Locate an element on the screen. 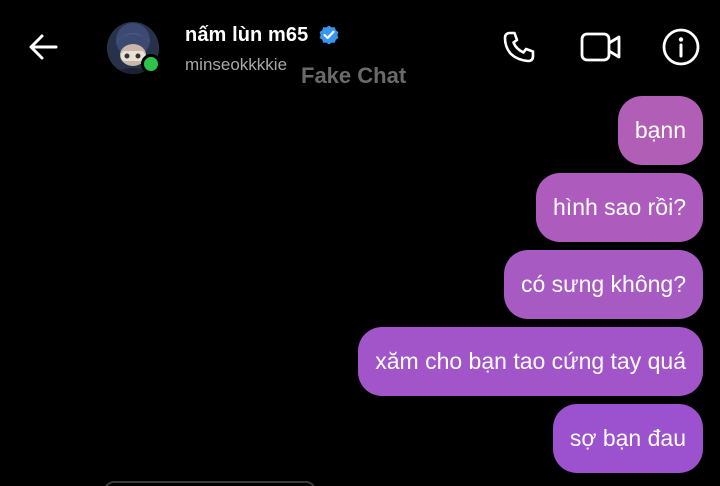 This screenshot has height=486, width=720. phone-icon is located at coordinates (519, 47).